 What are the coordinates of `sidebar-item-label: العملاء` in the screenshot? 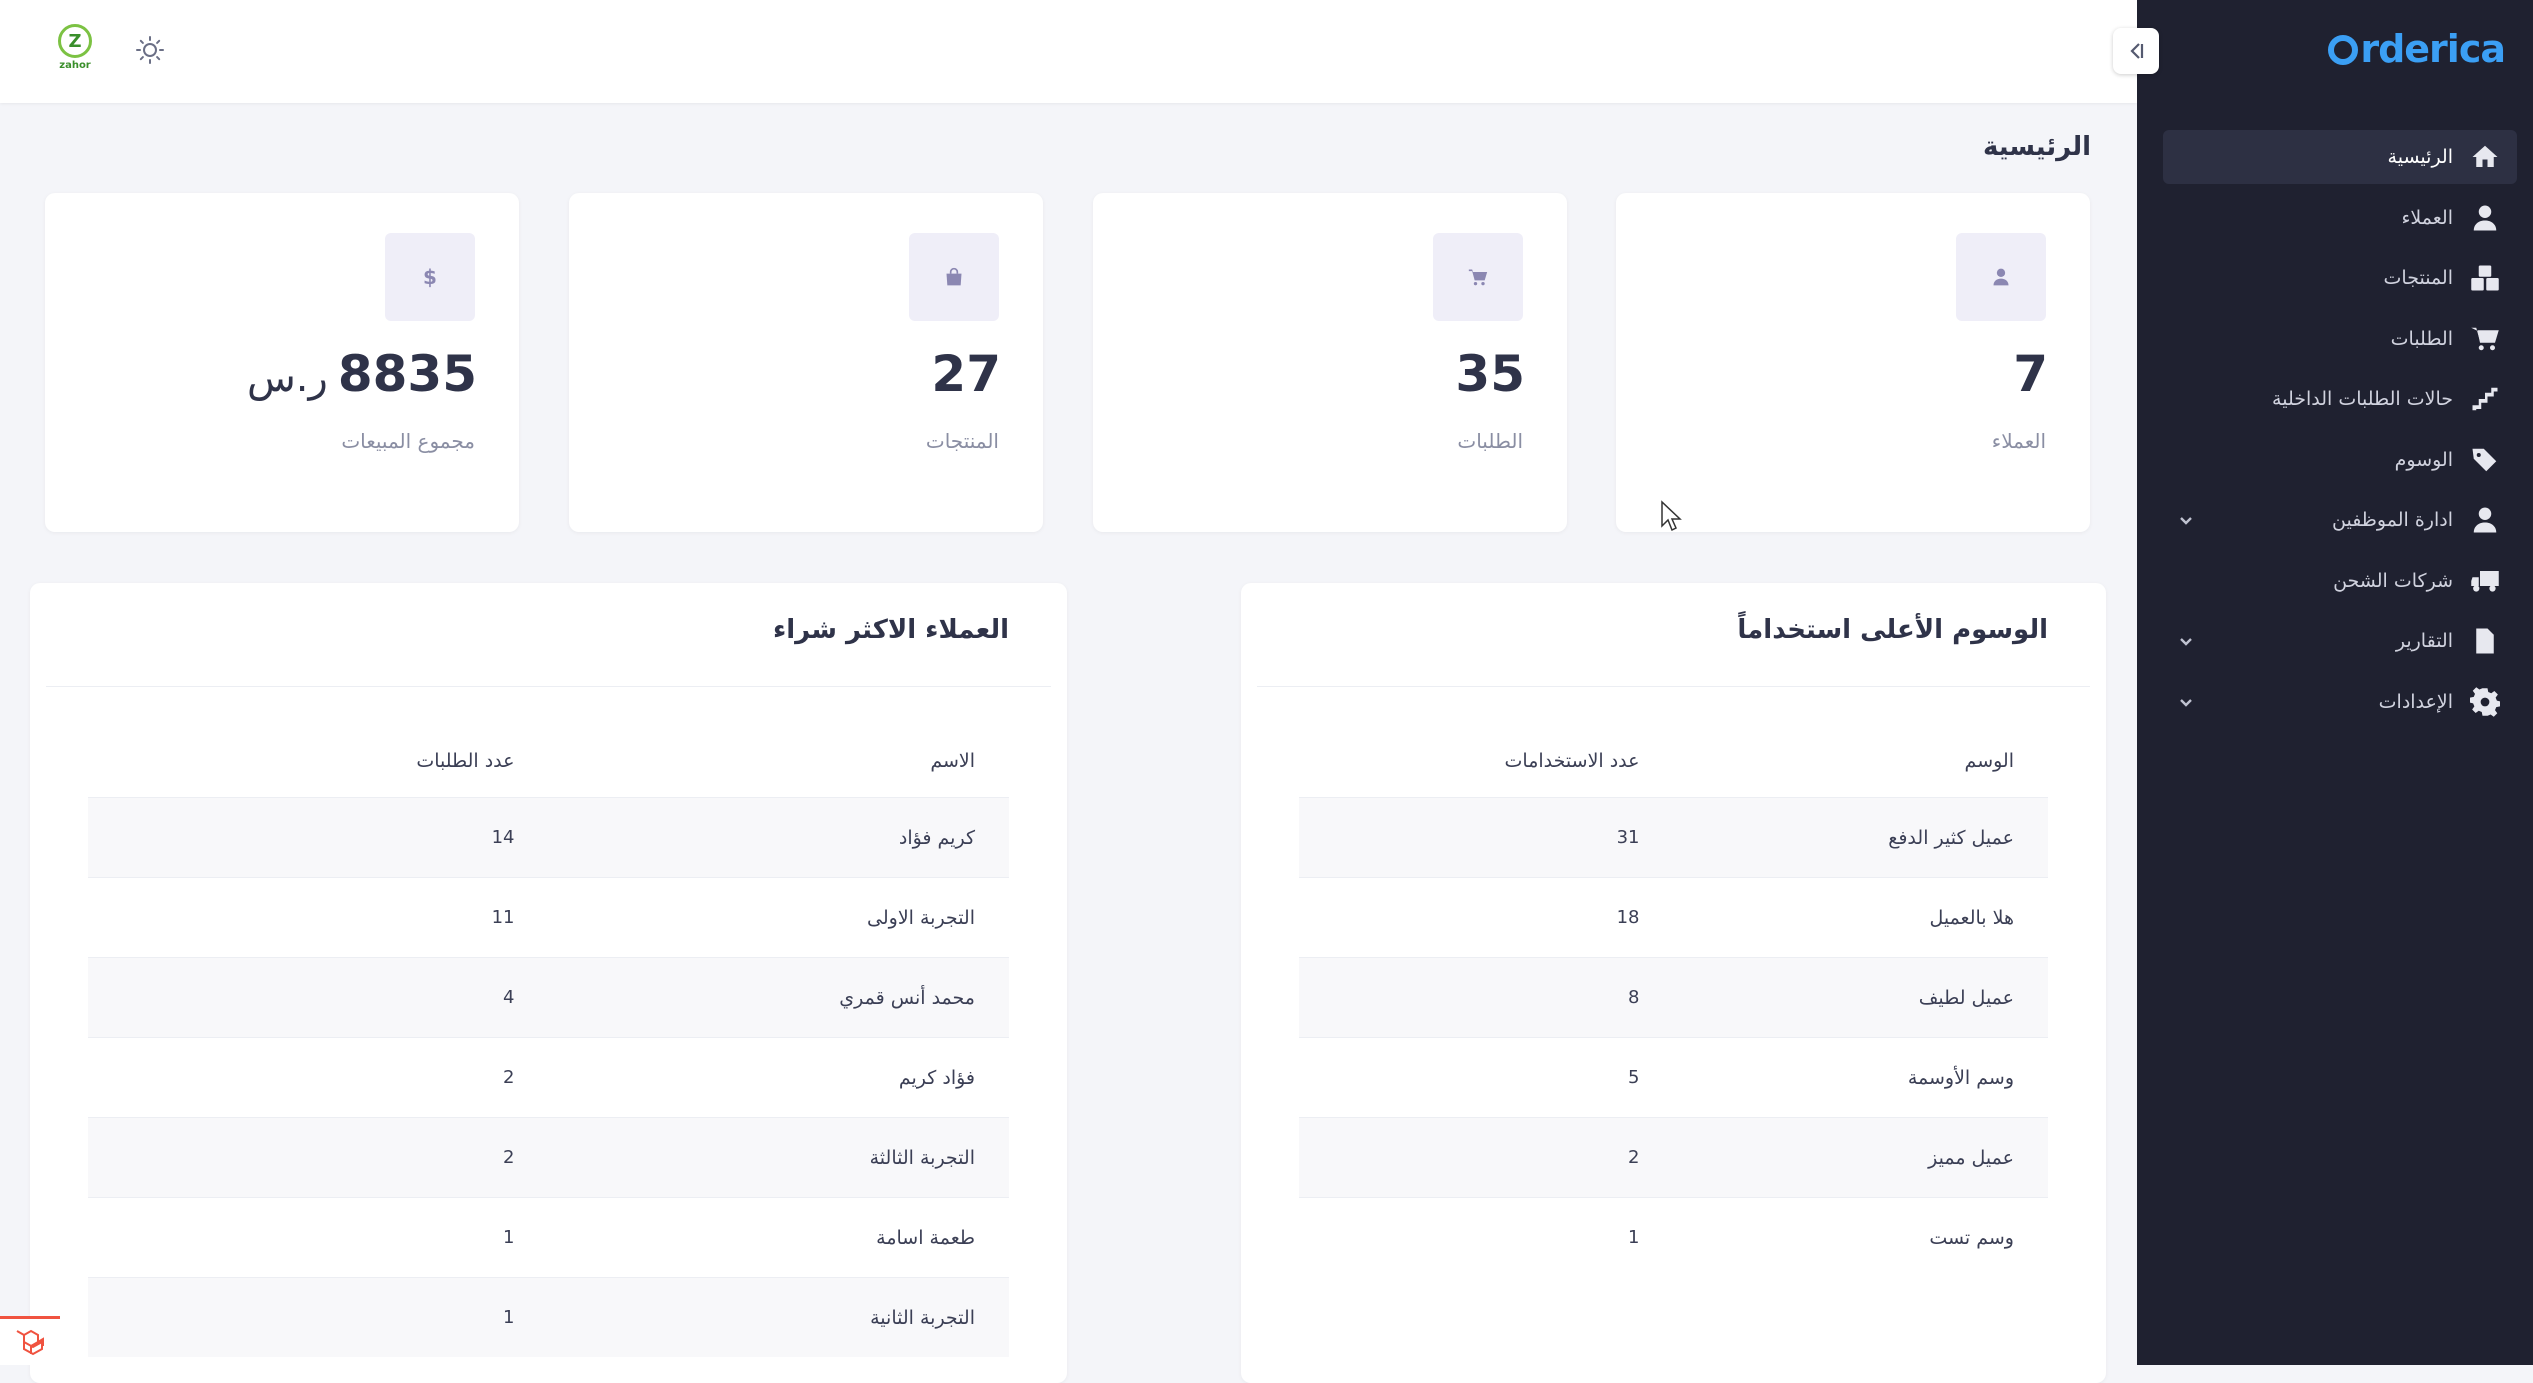 It's located at (2427, 217).